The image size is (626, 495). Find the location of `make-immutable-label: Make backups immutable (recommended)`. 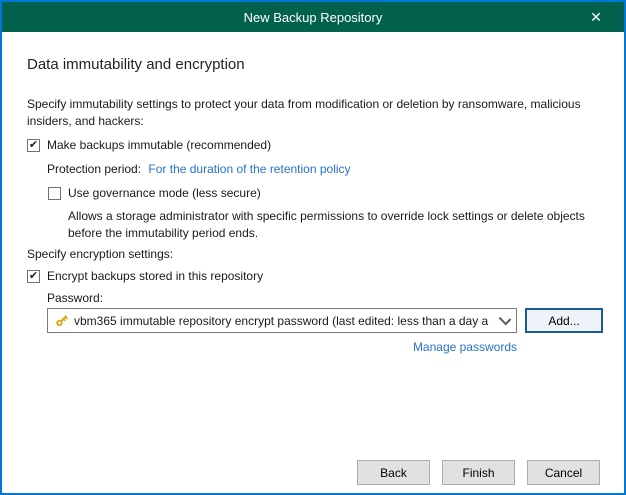

make-immutable-label: Make backups immutable (recommended) is located at coordinates (159, 145).